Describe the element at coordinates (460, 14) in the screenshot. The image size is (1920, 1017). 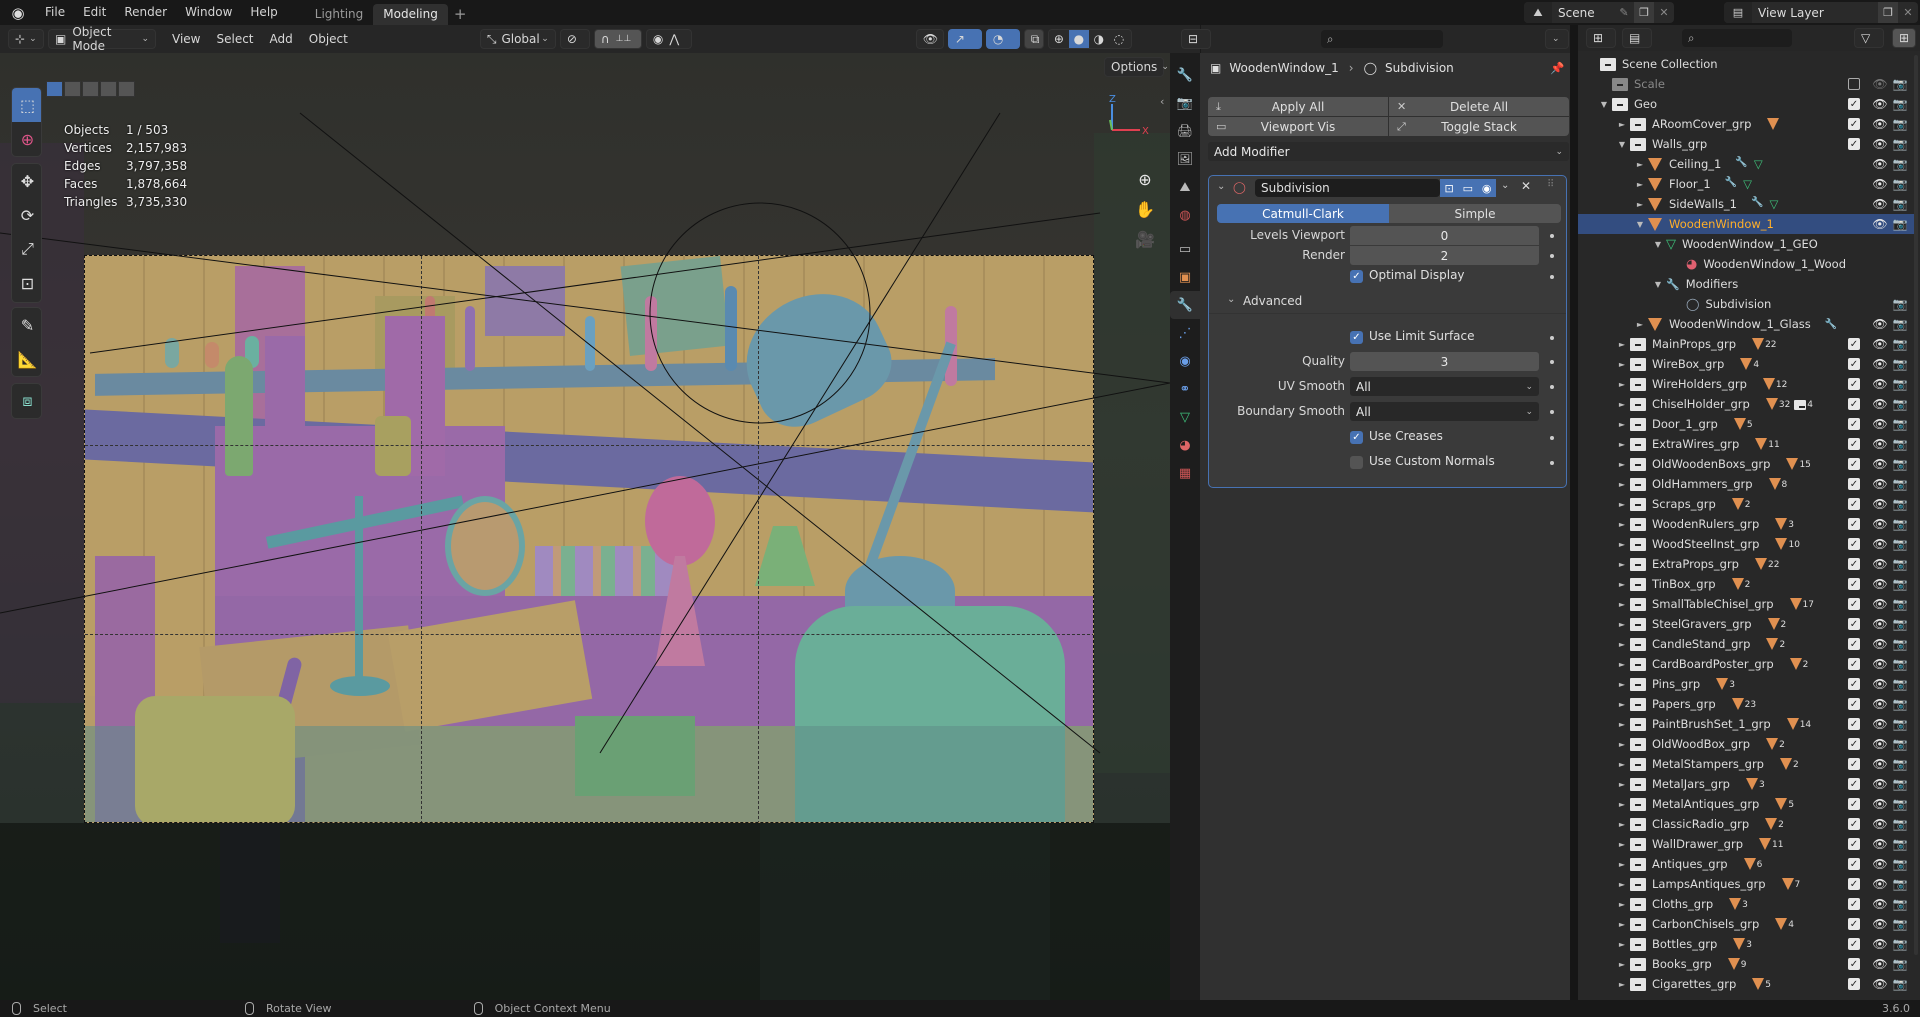
I see `add-workspace-button: +` at that location.